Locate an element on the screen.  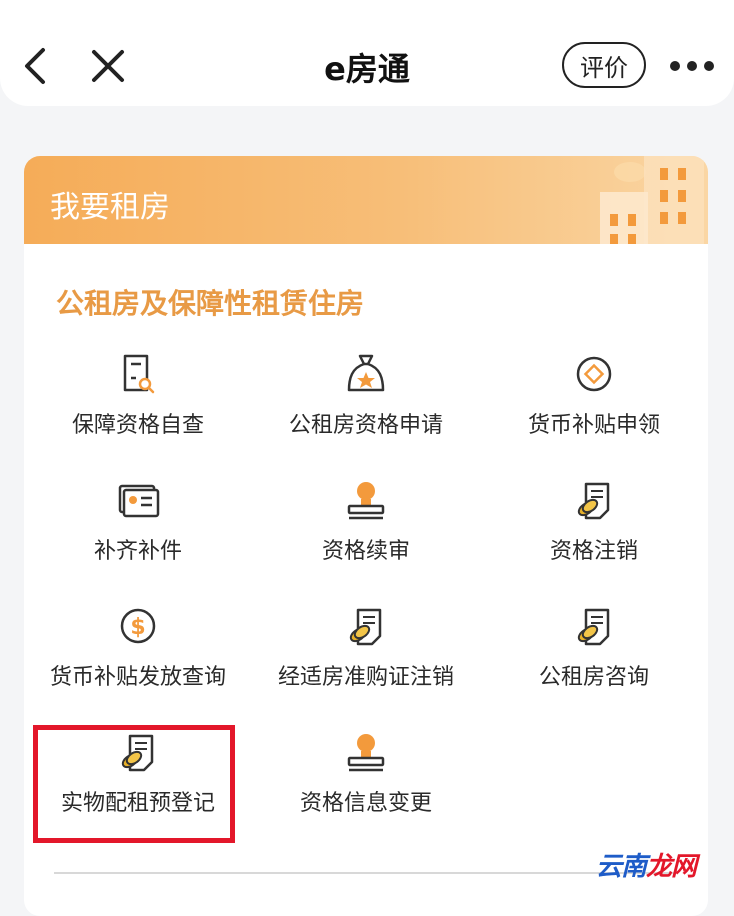
item-label: 公租房咨询 is located at coordinates (593, 677).